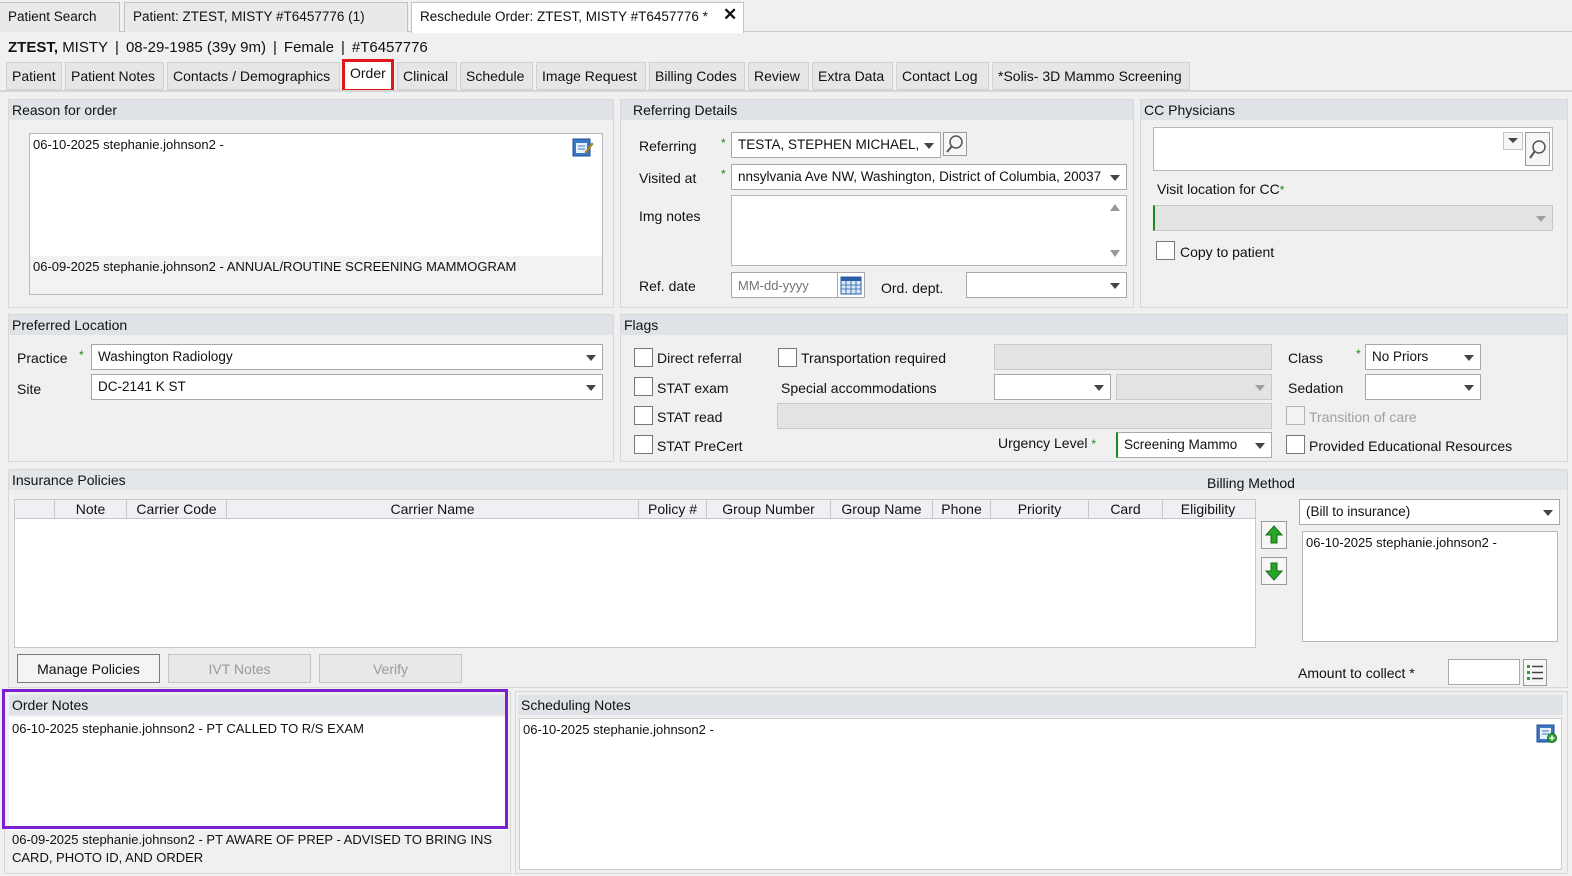 This screenshot has width=1572, height=876. Describe the element at coordinates (643, 357) in the screenshot. I see `direct-referral-checkbox` at that location.